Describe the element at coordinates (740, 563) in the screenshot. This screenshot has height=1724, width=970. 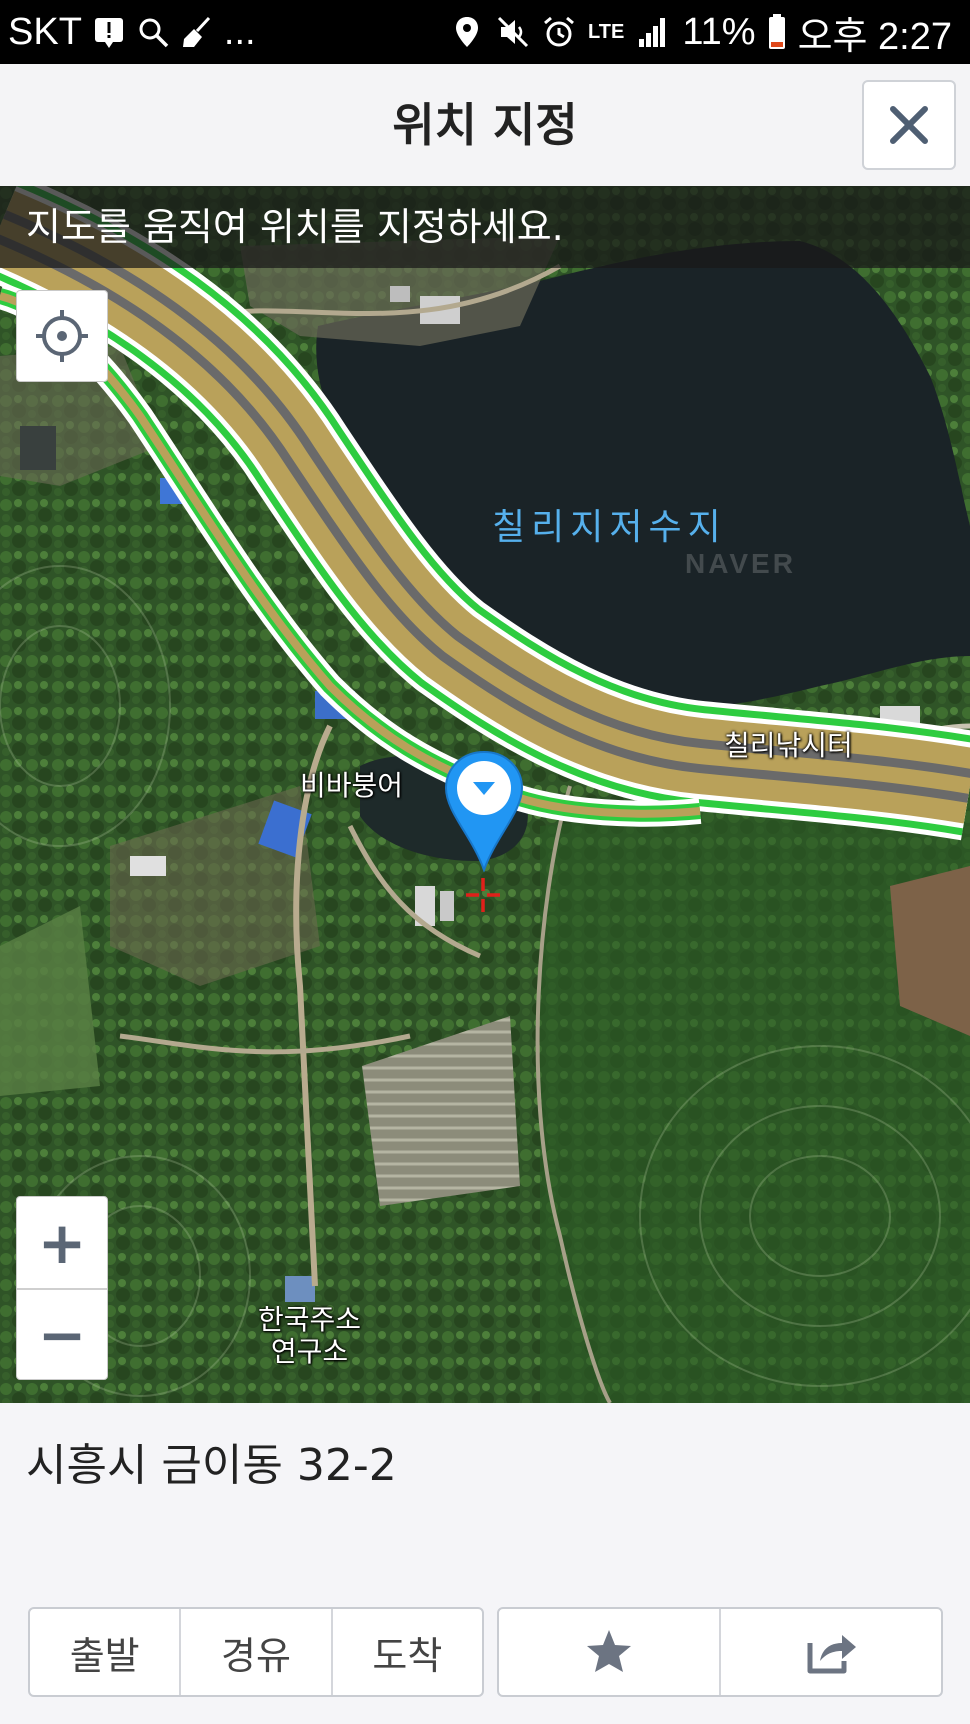
I see `naver-watermark: NAVER` at that location.